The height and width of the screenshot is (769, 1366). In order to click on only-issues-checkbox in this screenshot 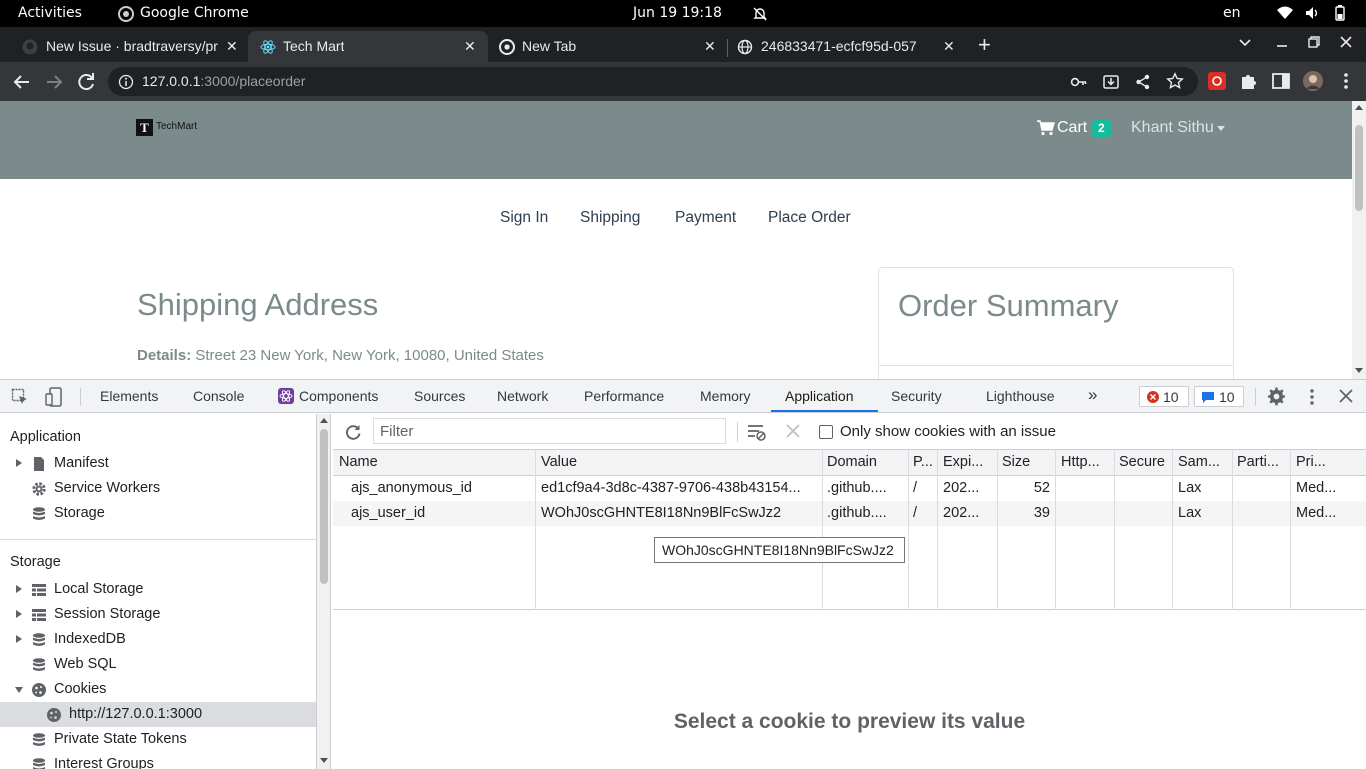, I will do `click(826, 432)`.